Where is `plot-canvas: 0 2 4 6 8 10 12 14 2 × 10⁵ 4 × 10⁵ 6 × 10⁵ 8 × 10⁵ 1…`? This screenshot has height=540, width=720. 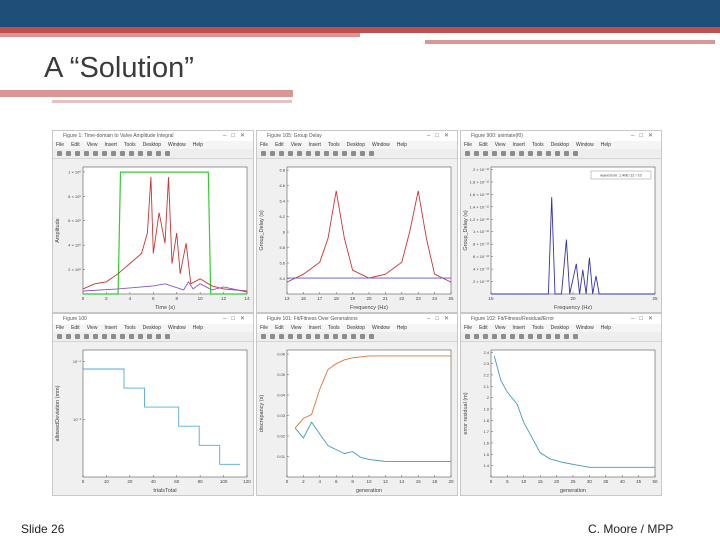
plot-canvas: 0 2 4 6 8 10 12 14 2 × 10⁵ 4 × 10⁵ 6 × 10⁵ 8 × 10⁵ 1… is located at coordinates (153, 235).